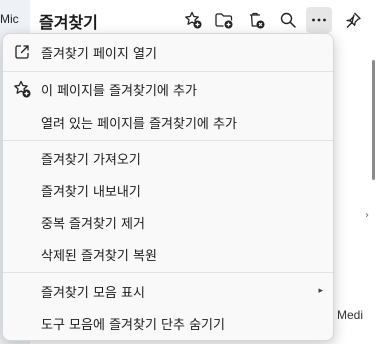 Image resolution: width=377 pixels, height=344 pixels. I want to click on menu-item-add-open-pages: 열려 있는 페이지를 즐겨찾기에 추가, so click(168, 122).